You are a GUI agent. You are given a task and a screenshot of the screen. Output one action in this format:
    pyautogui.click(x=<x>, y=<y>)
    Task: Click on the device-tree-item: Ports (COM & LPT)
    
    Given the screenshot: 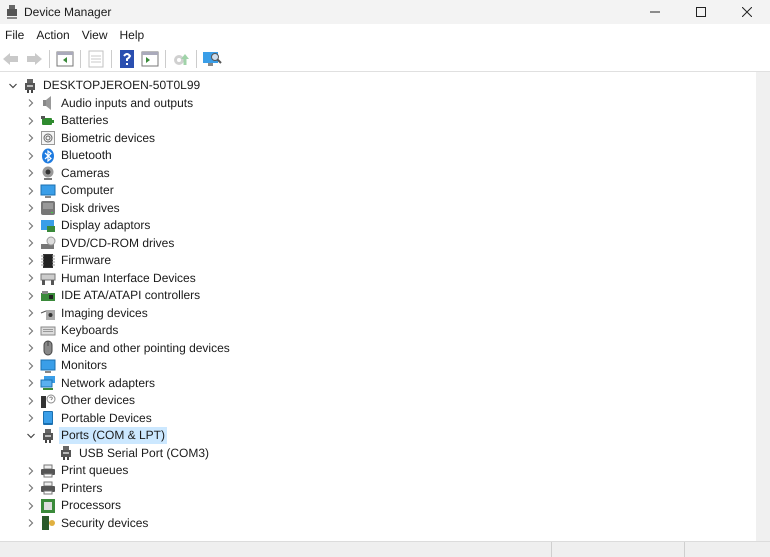 What is the action you would take?
    pyautogui.click(x=113, y=435)
    